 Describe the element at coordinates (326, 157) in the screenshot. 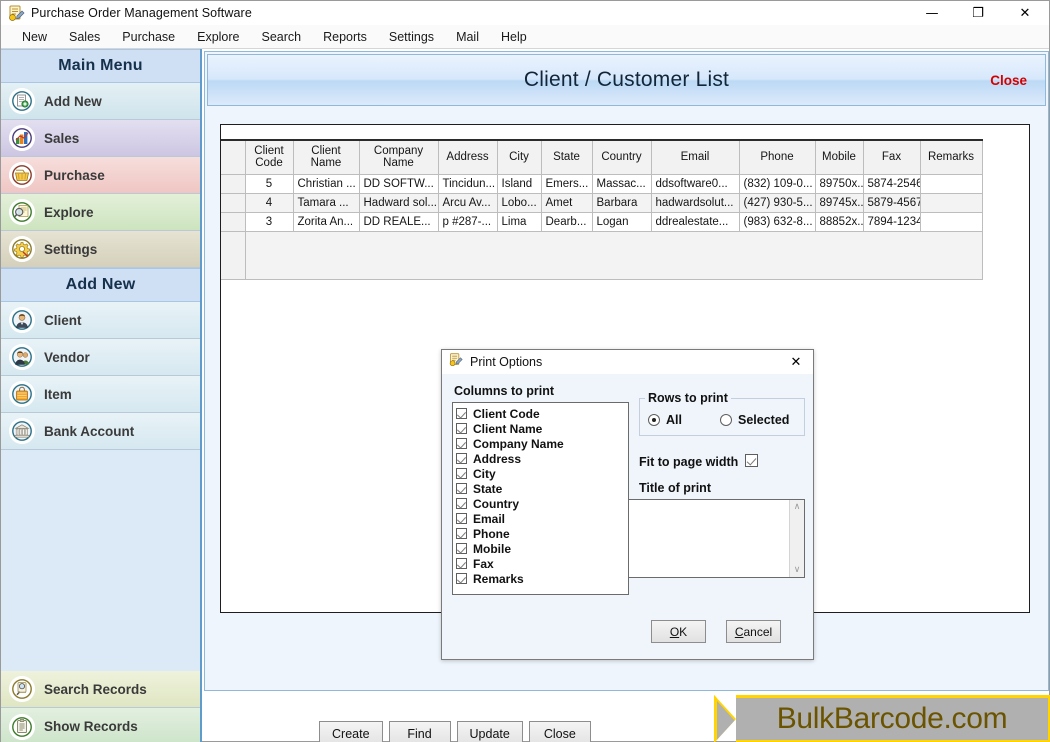

I see `column-header-client-name: Client Name` at that location.